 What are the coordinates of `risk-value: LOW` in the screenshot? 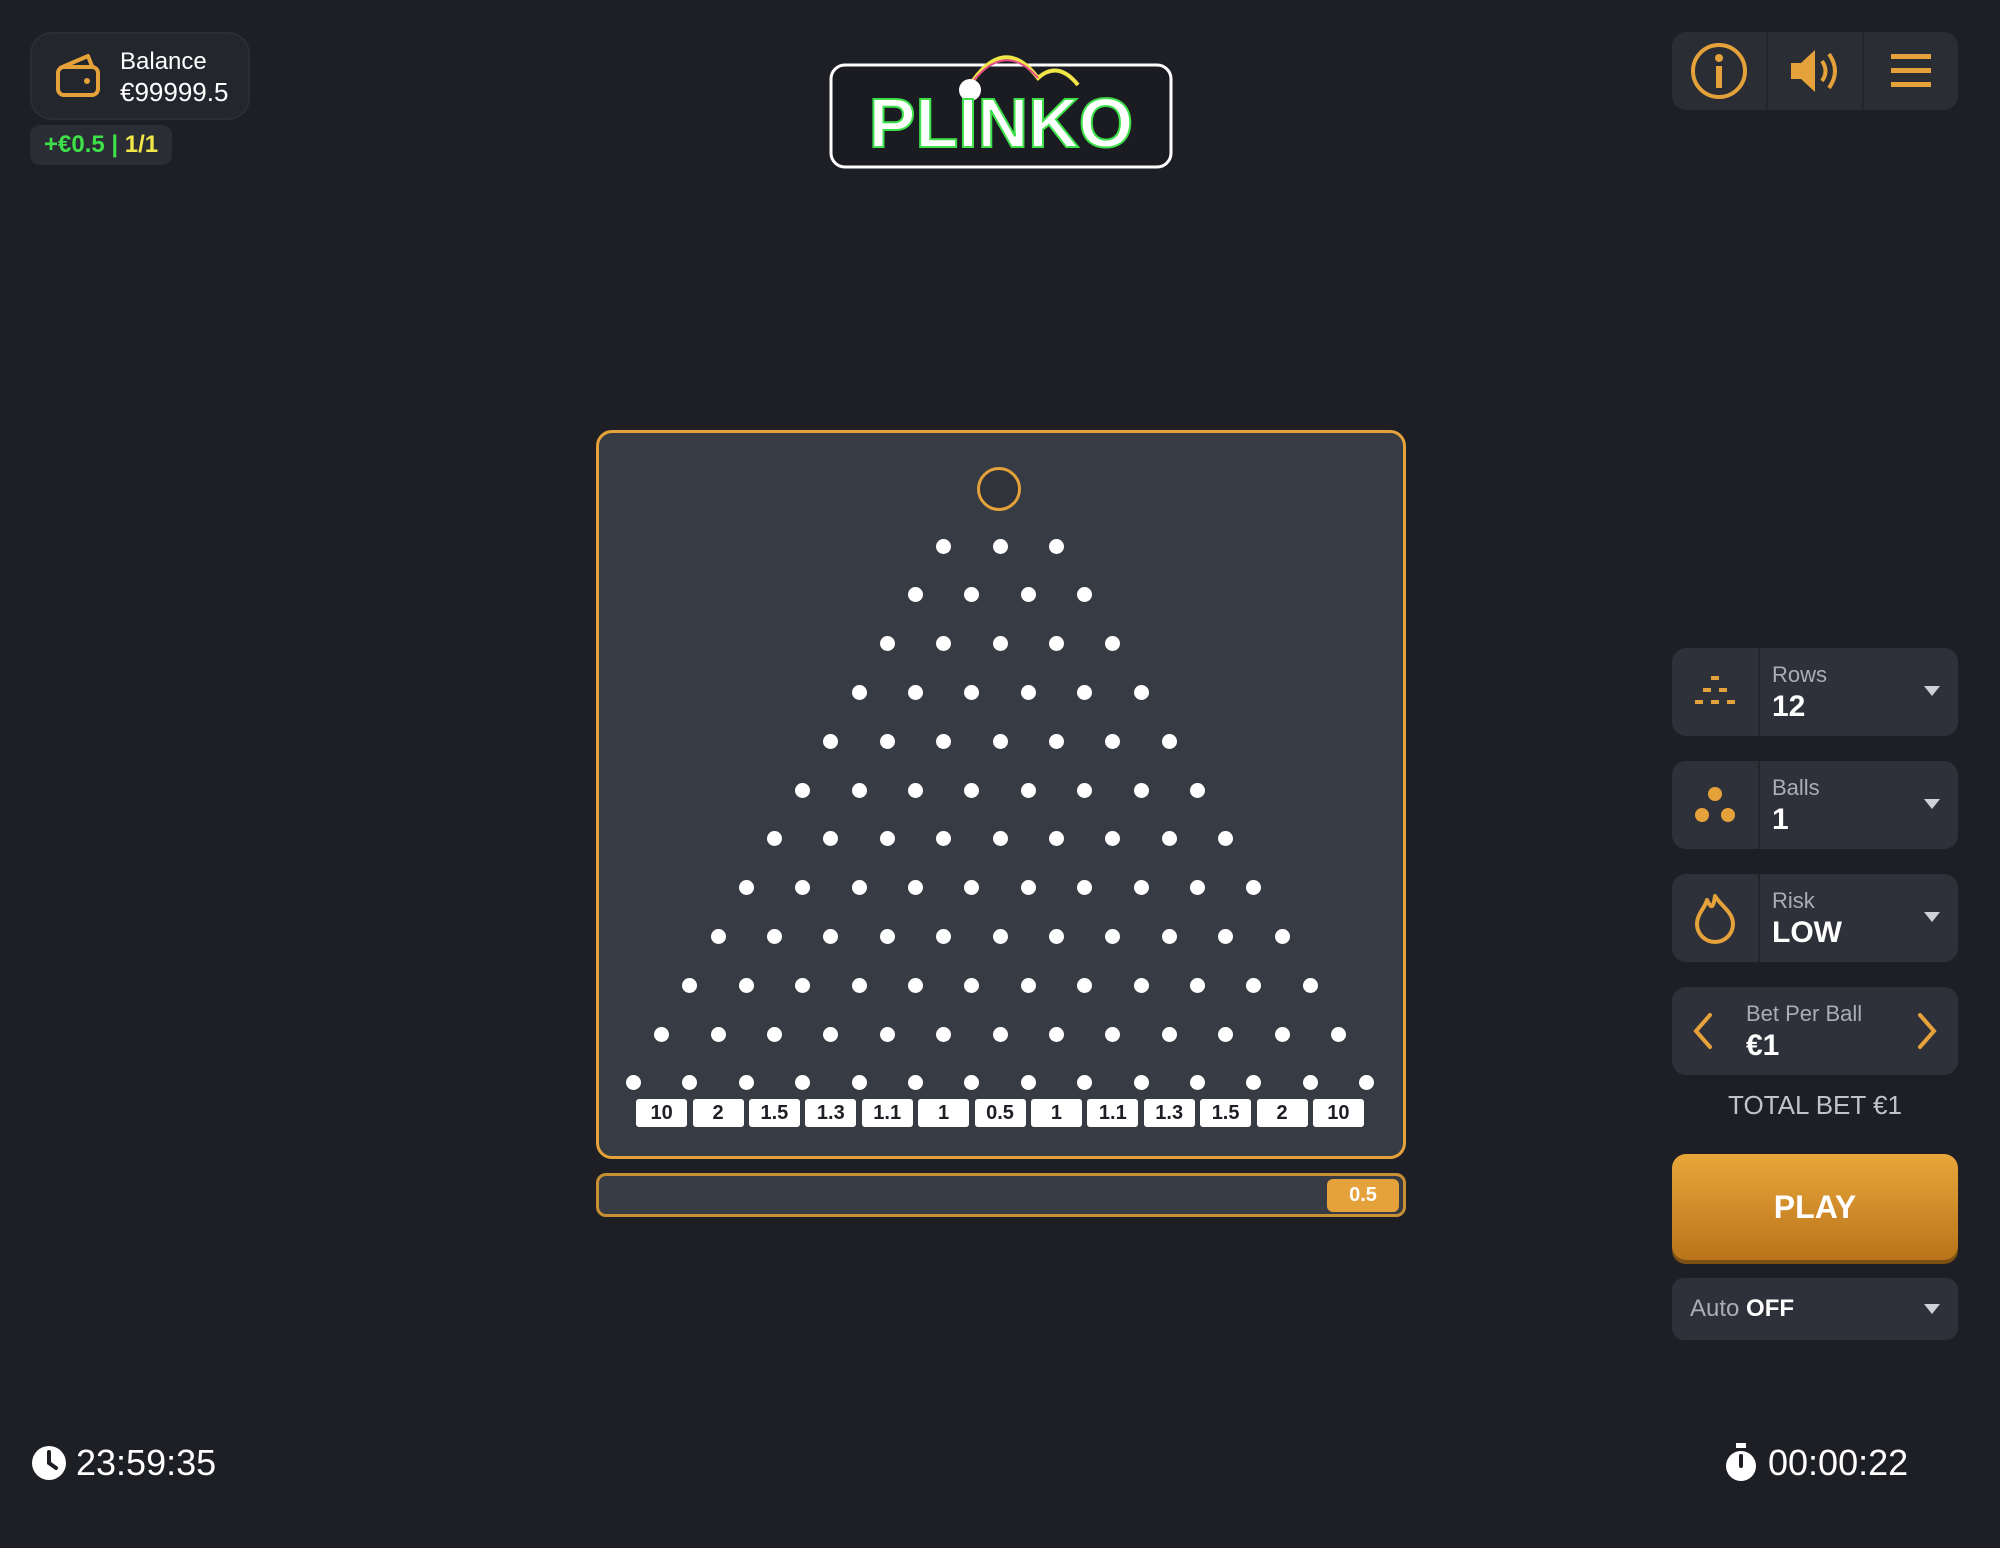 It's located at (1807, 932).